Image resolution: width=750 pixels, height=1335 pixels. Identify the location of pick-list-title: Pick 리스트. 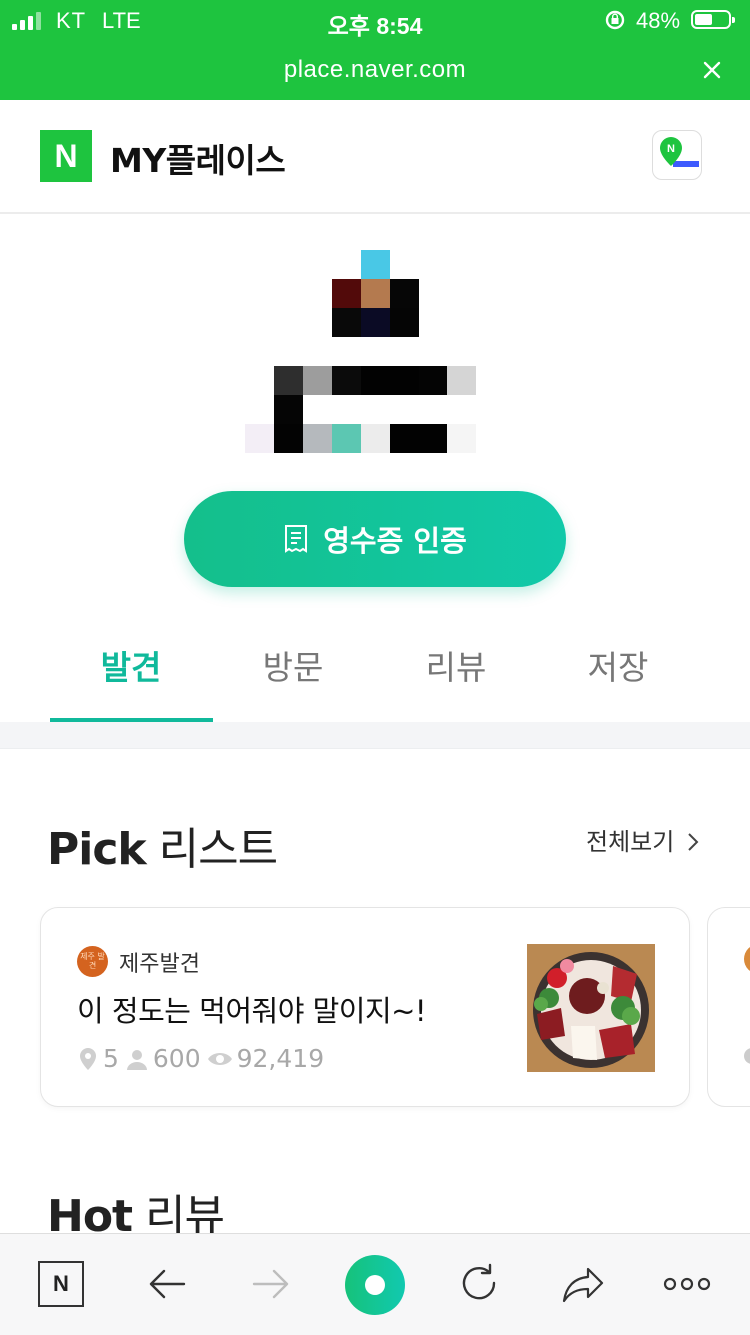
(162, 845).